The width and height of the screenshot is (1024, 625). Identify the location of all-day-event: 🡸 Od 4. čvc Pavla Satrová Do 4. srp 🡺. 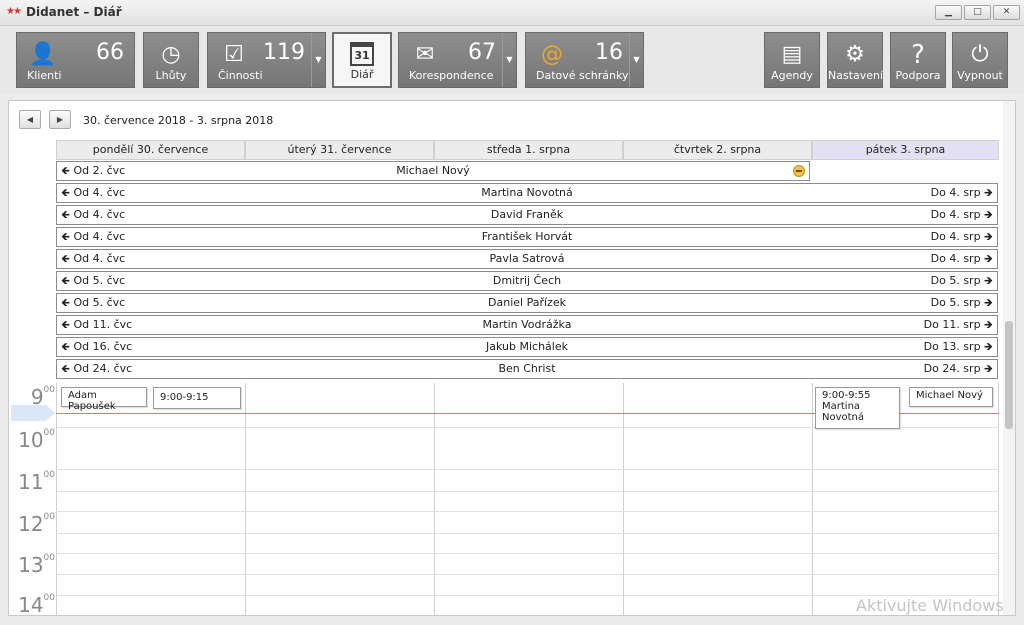
(527, 259).